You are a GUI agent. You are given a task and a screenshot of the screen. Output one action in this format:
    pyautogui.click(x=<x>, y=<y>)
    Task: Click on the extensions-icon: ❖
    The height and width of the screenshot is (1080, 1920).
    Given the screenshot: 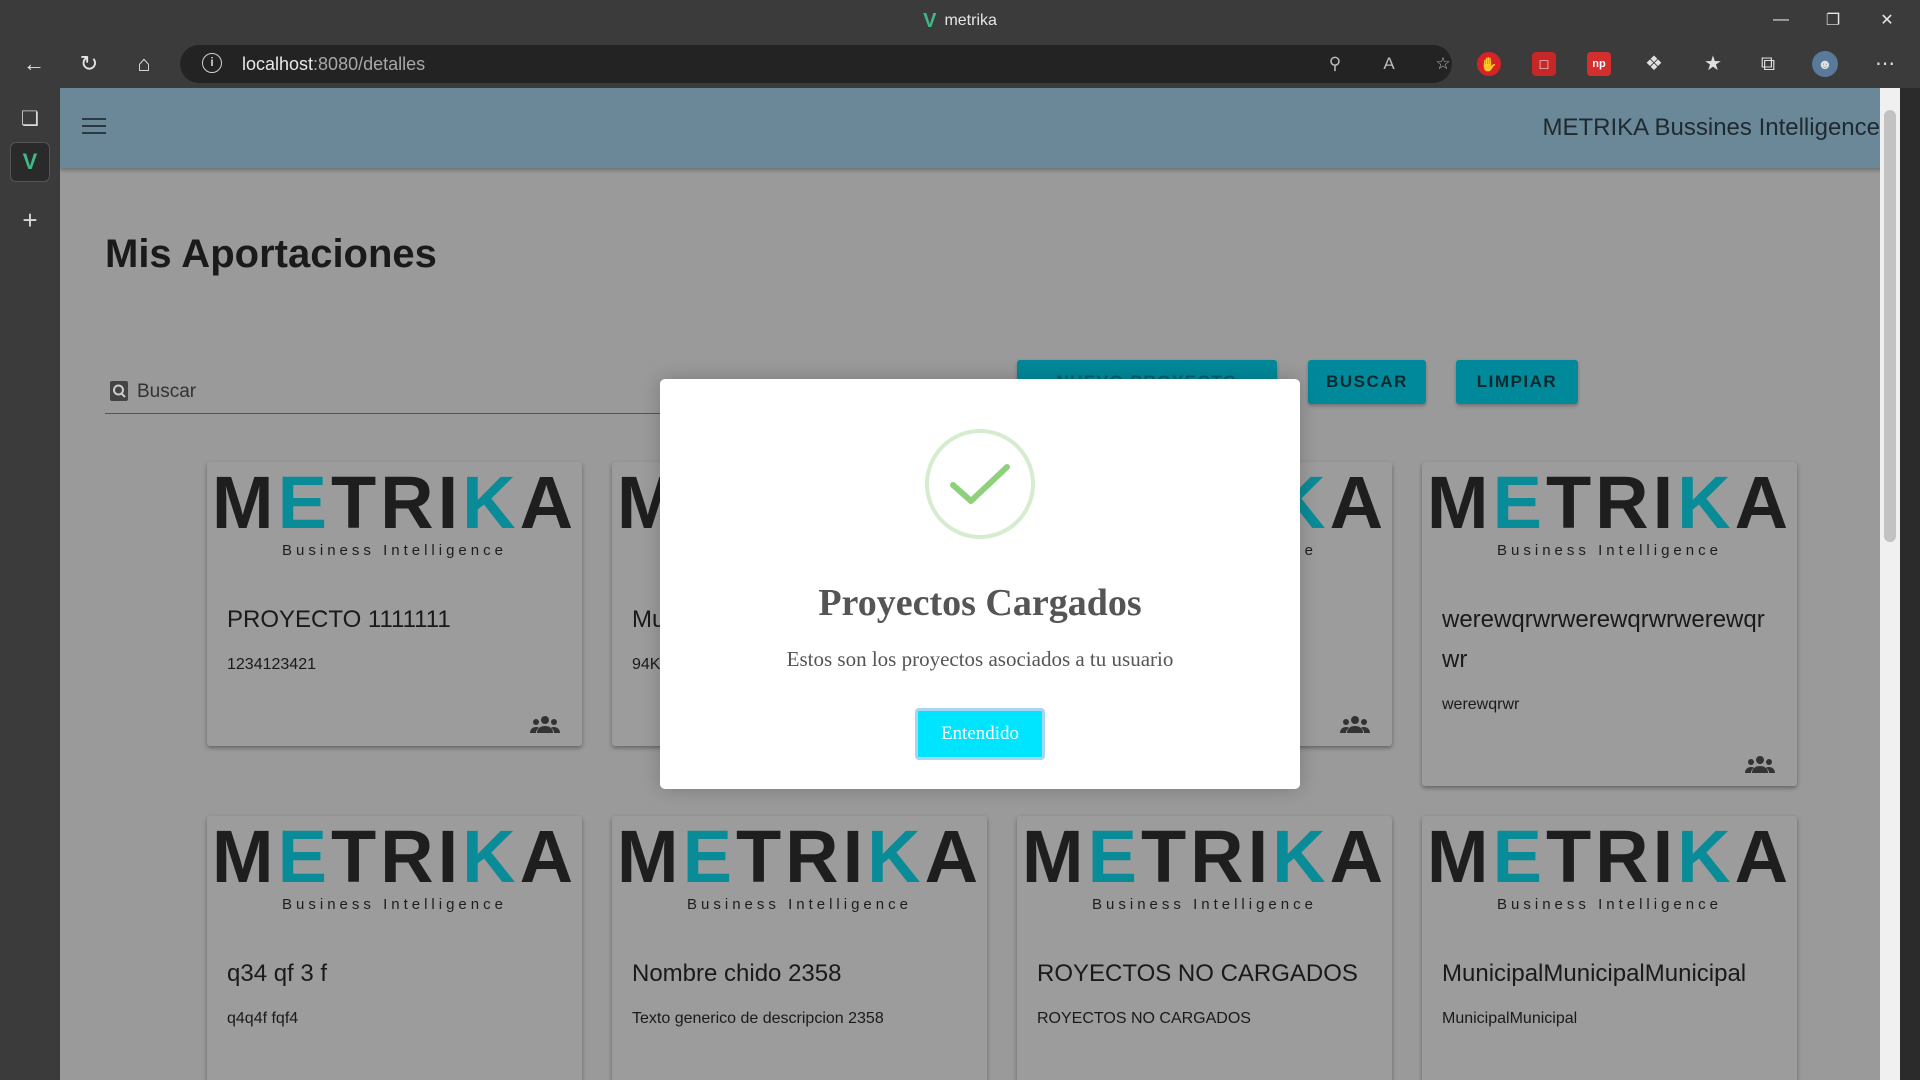 What is the action you would take?
    pyautogui.click(x=1654, y=64)
    